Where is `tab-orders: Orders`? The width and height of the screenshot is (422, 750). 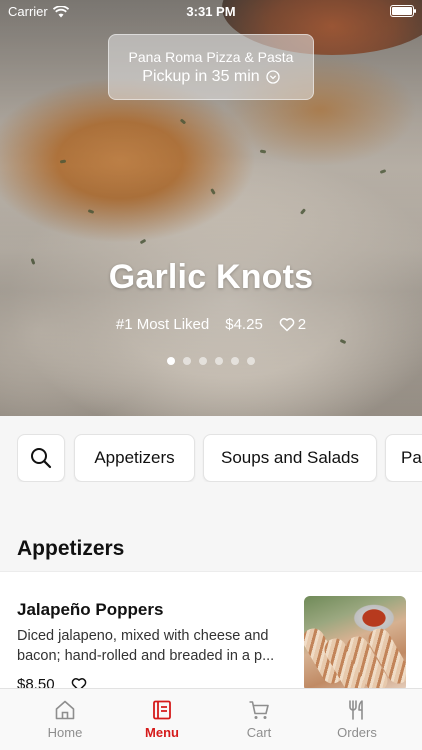
tab-orders: Orders is located at coordinates (357, 719).